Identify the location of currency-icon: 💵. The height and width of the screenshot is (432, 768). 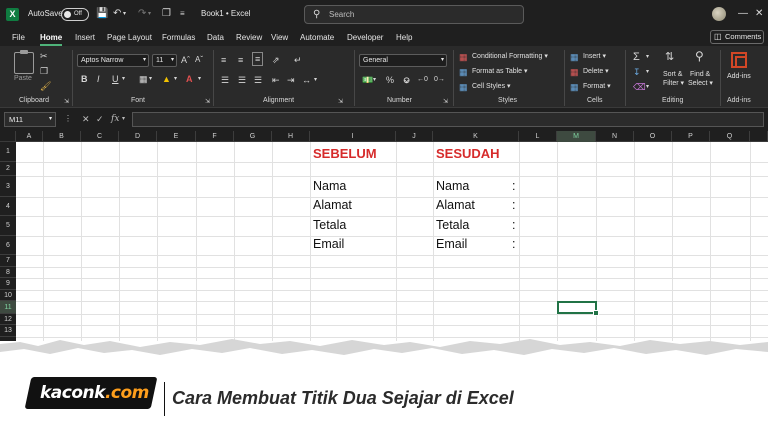
(367, 80).